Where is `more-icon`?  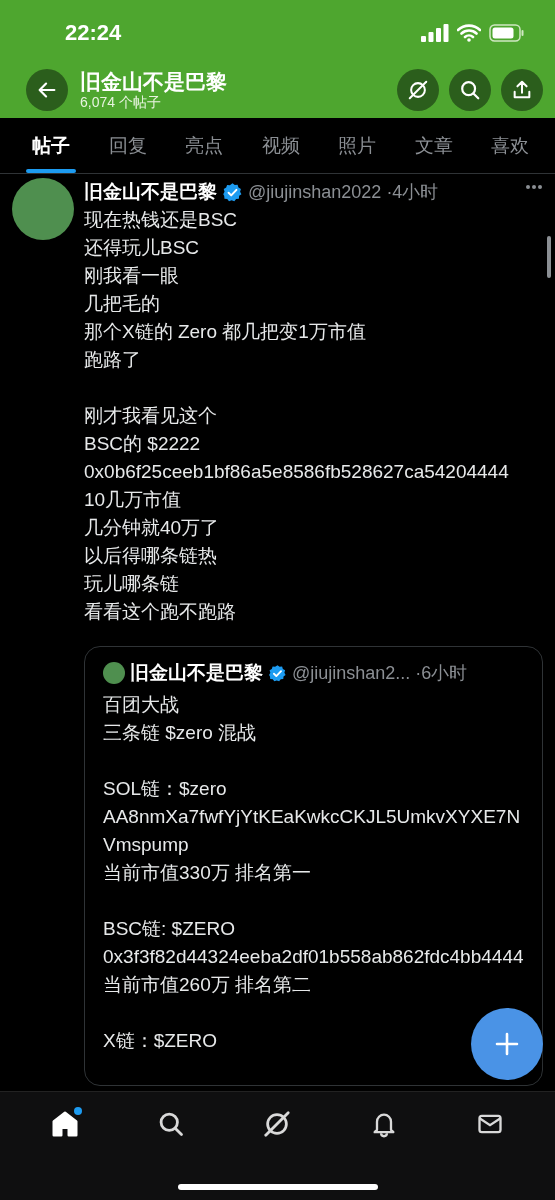 more-icon is located at coordinates (534, 187).